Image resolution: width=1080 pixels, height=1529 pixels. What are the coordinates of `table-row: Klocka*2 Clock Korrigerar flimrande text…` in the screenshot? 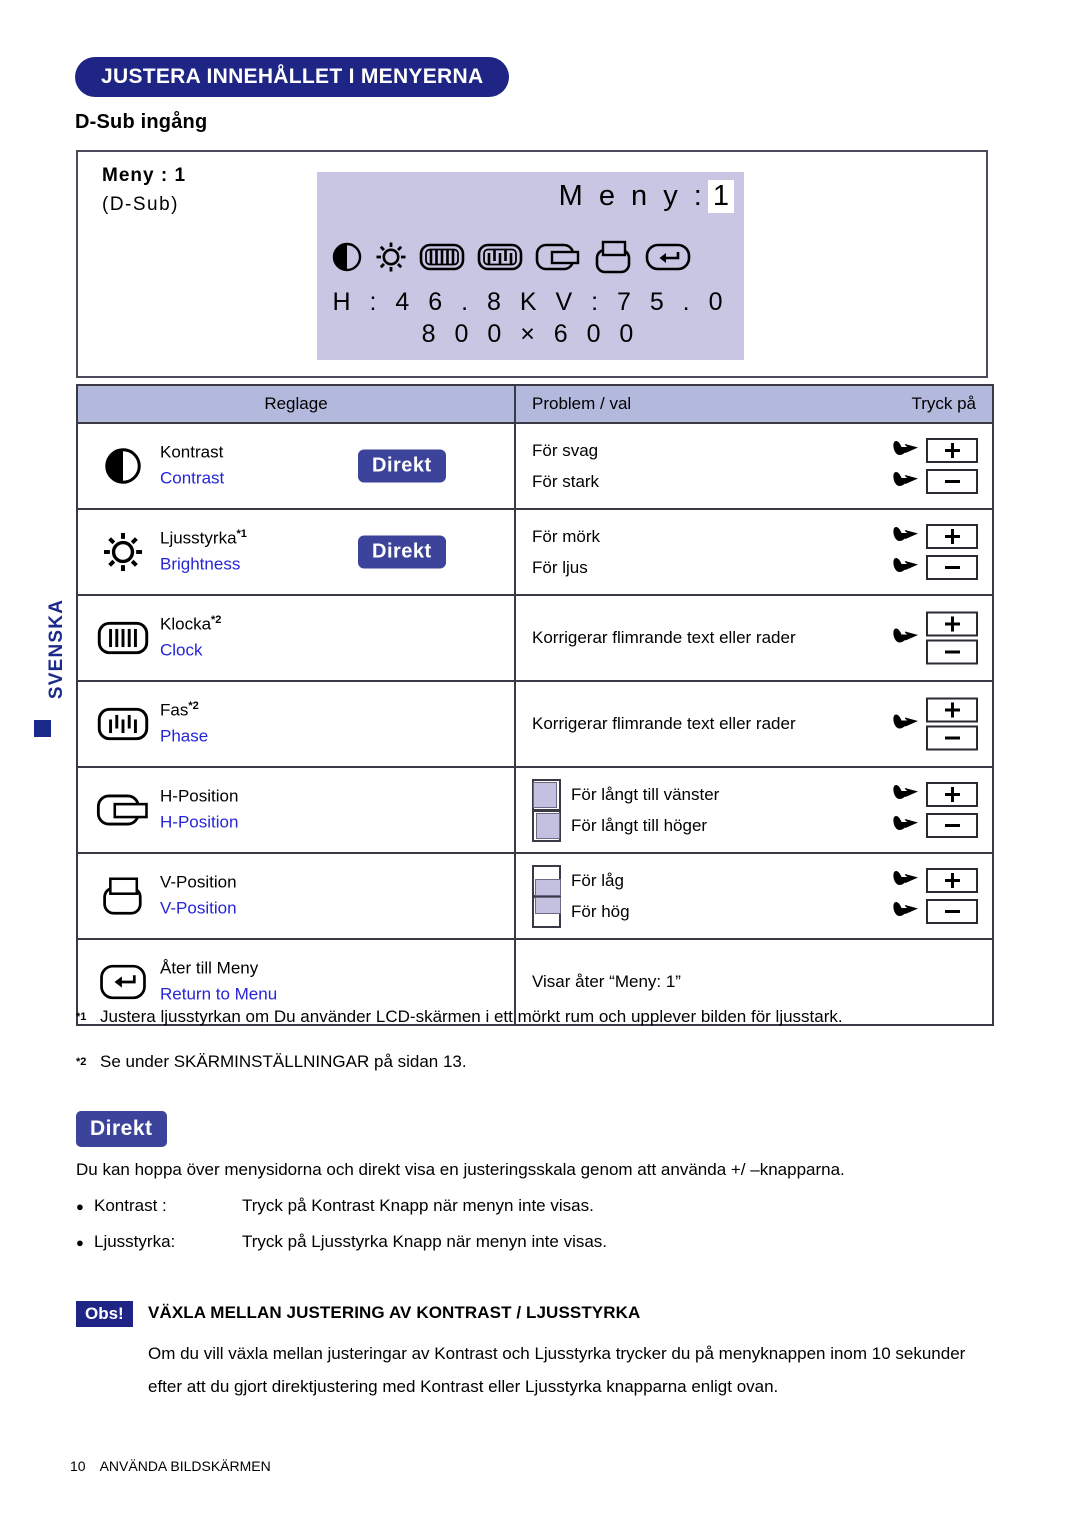 It's located at (535, 638).